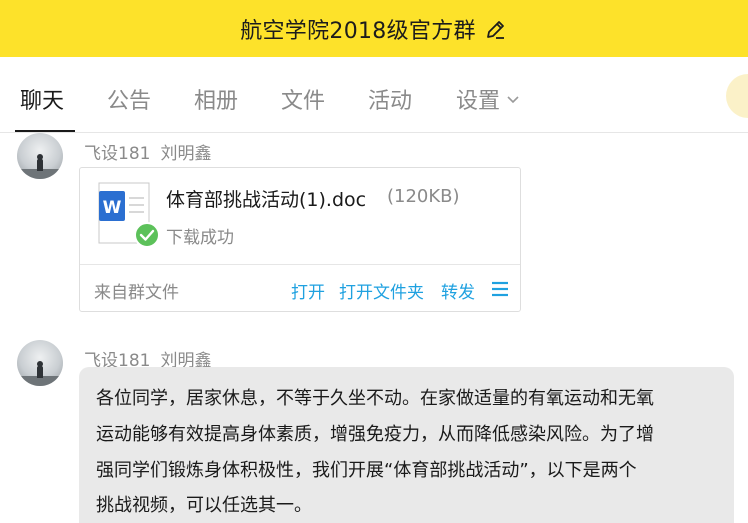 This screenshot has width=748, height=523. I want to click on title-bar: 航空学院2018级官方群, so click(374, 28).